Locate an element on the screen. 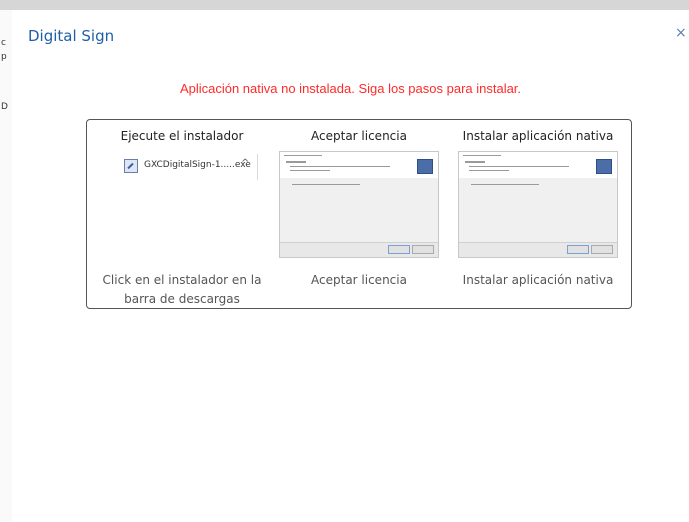  step-caption: Instalar aplicación nativa is located at coordinates (538, 280).